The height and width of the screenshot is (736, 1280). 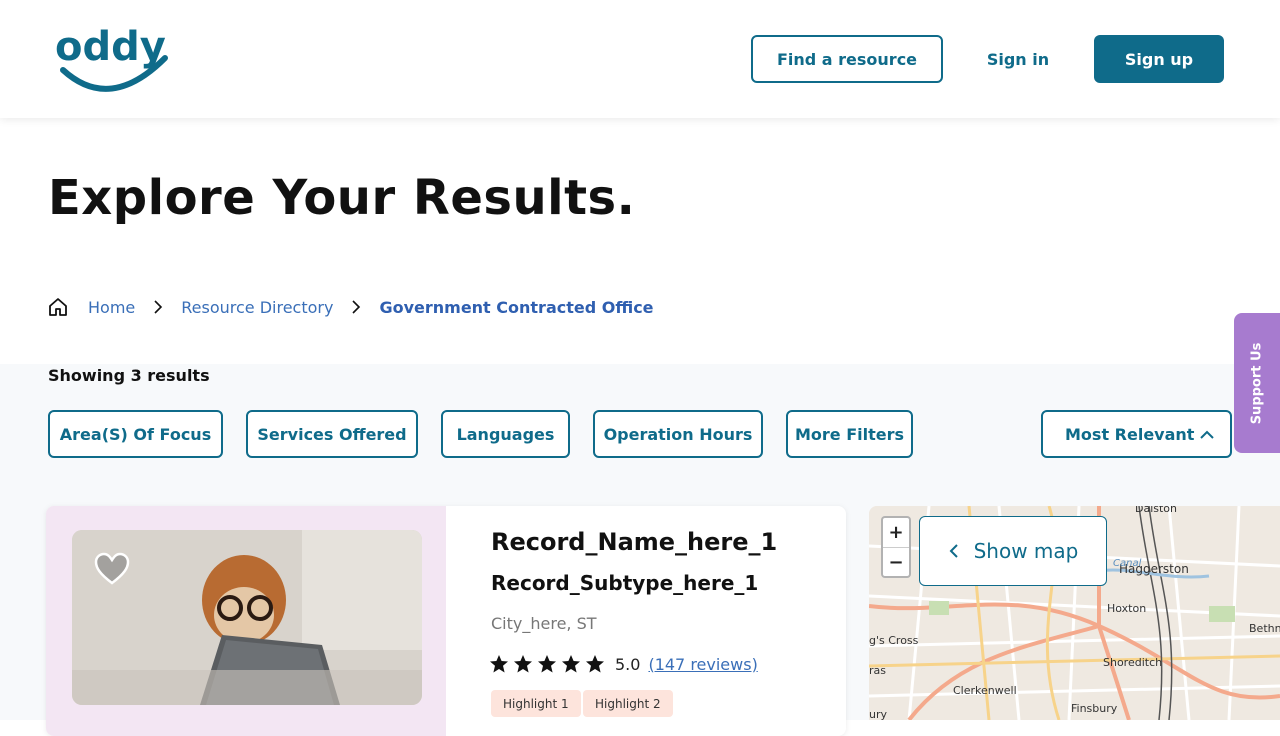 I want to click on filter-services-offered: Services Offered, so click(x=332, y=434).